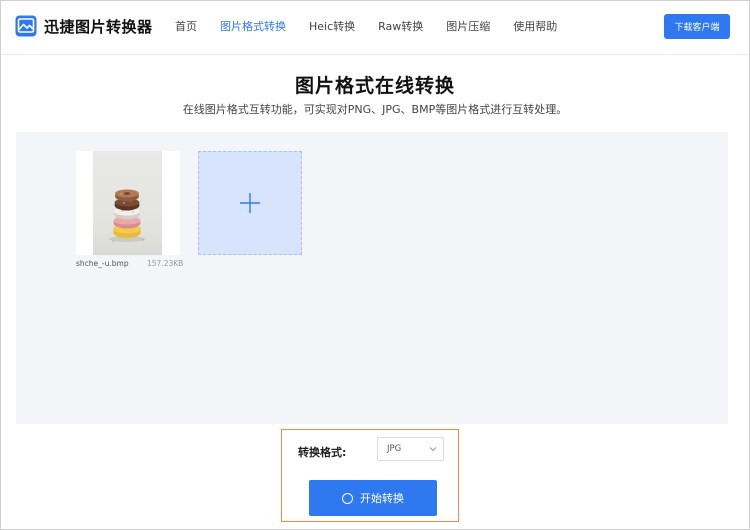  What do you see at coordinates (433, 449) in the screenshot?
I see `chevron-down-icon` at bounding box center [433, 449].